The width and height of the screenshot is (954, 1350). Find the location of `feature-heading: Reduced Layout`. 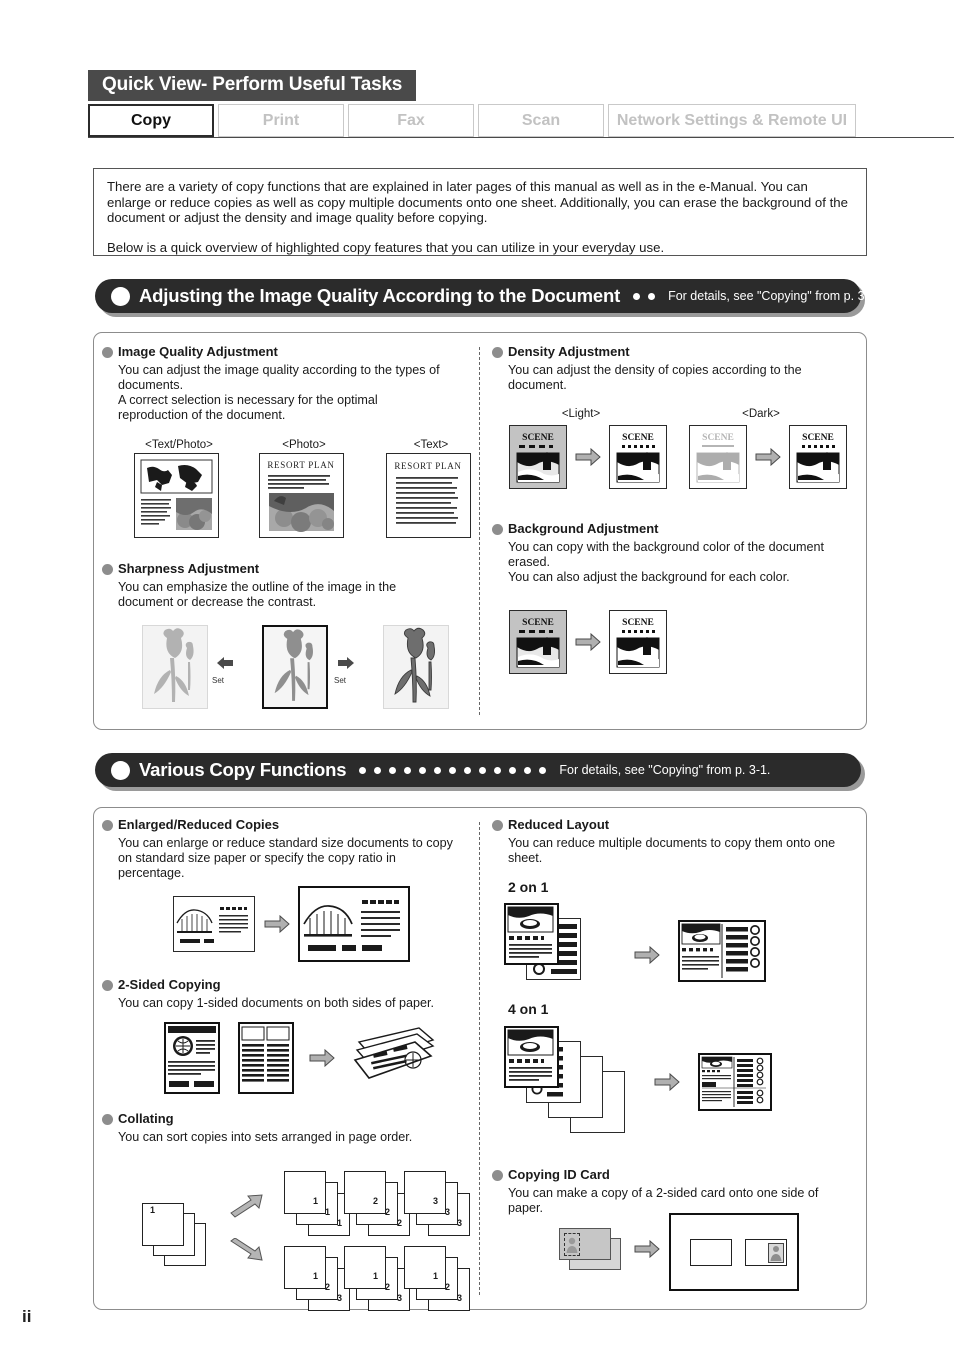

feature-heading: Reduced Layout is located at coordinates (677, 824).